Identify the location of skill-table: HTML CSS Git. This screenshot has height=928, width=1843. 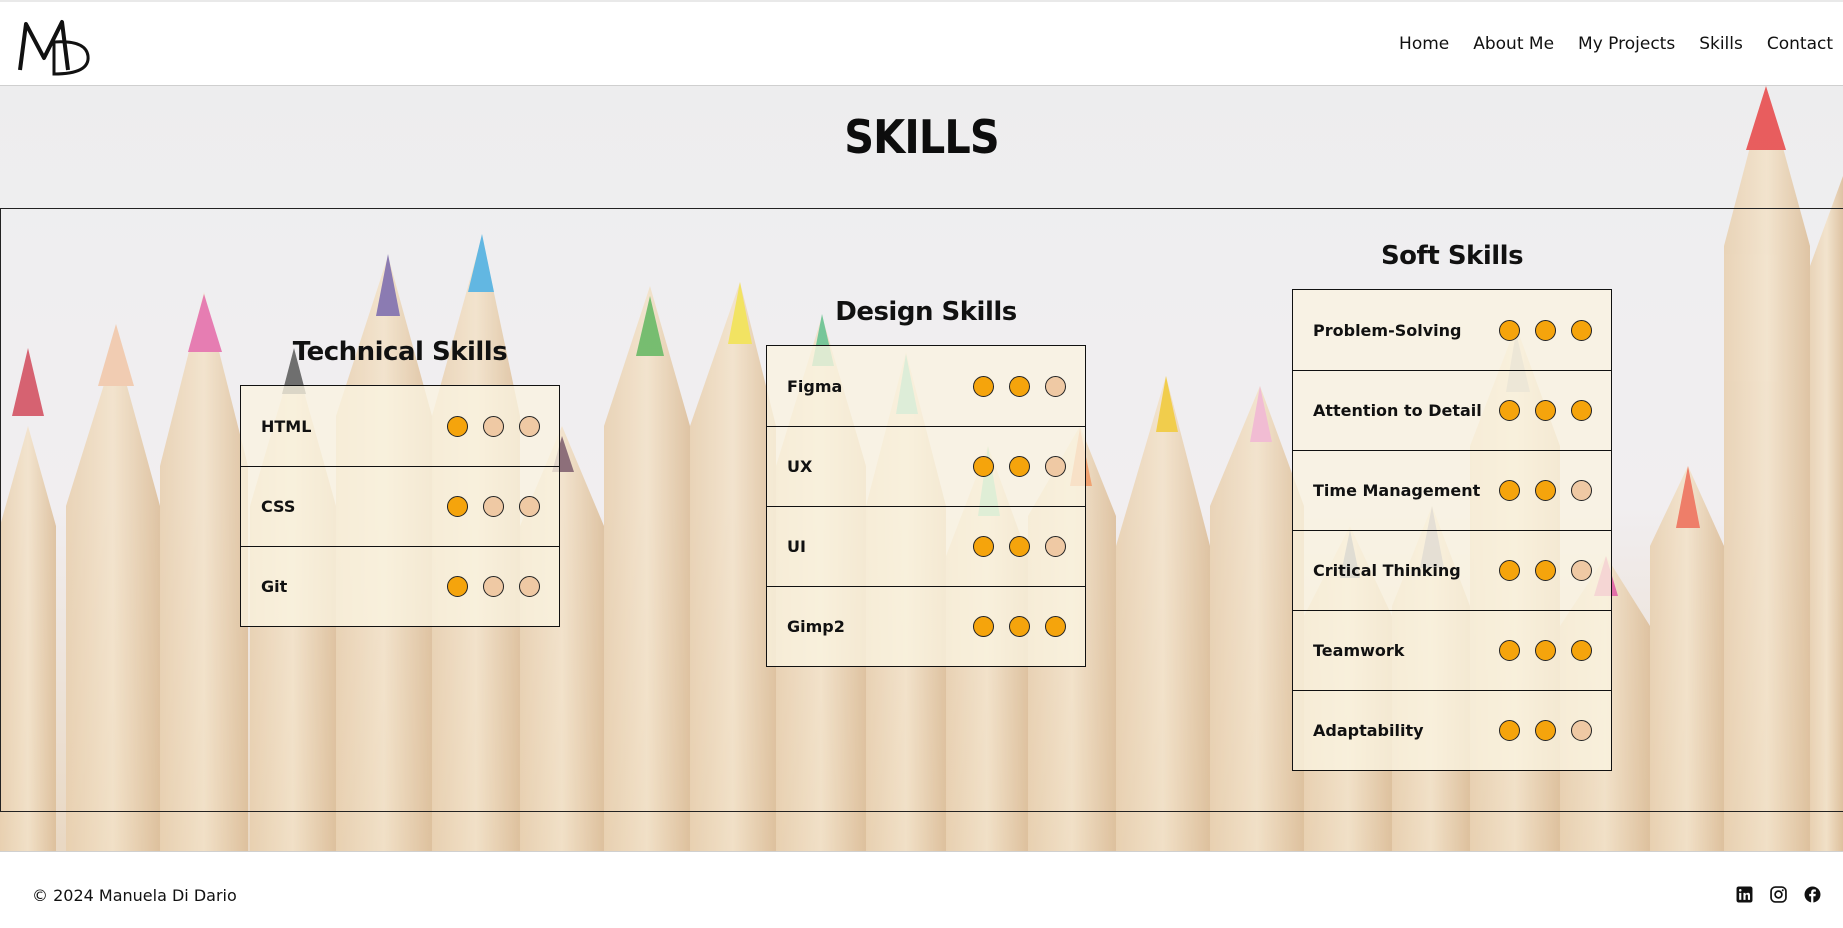
(400, 506).